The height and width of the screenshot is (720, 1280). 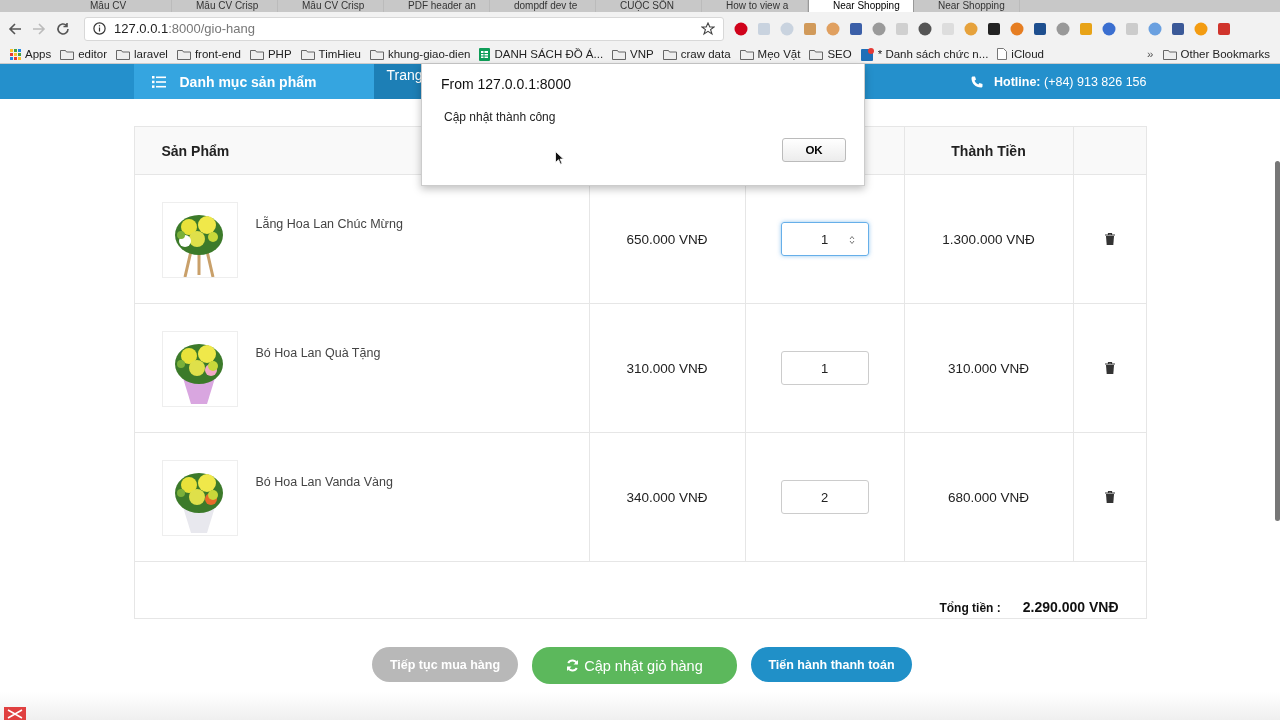 What do you see at coordinates (83, 54) in the screenshot?
I see `bookmark: editor` at bounding box center [83, 54].